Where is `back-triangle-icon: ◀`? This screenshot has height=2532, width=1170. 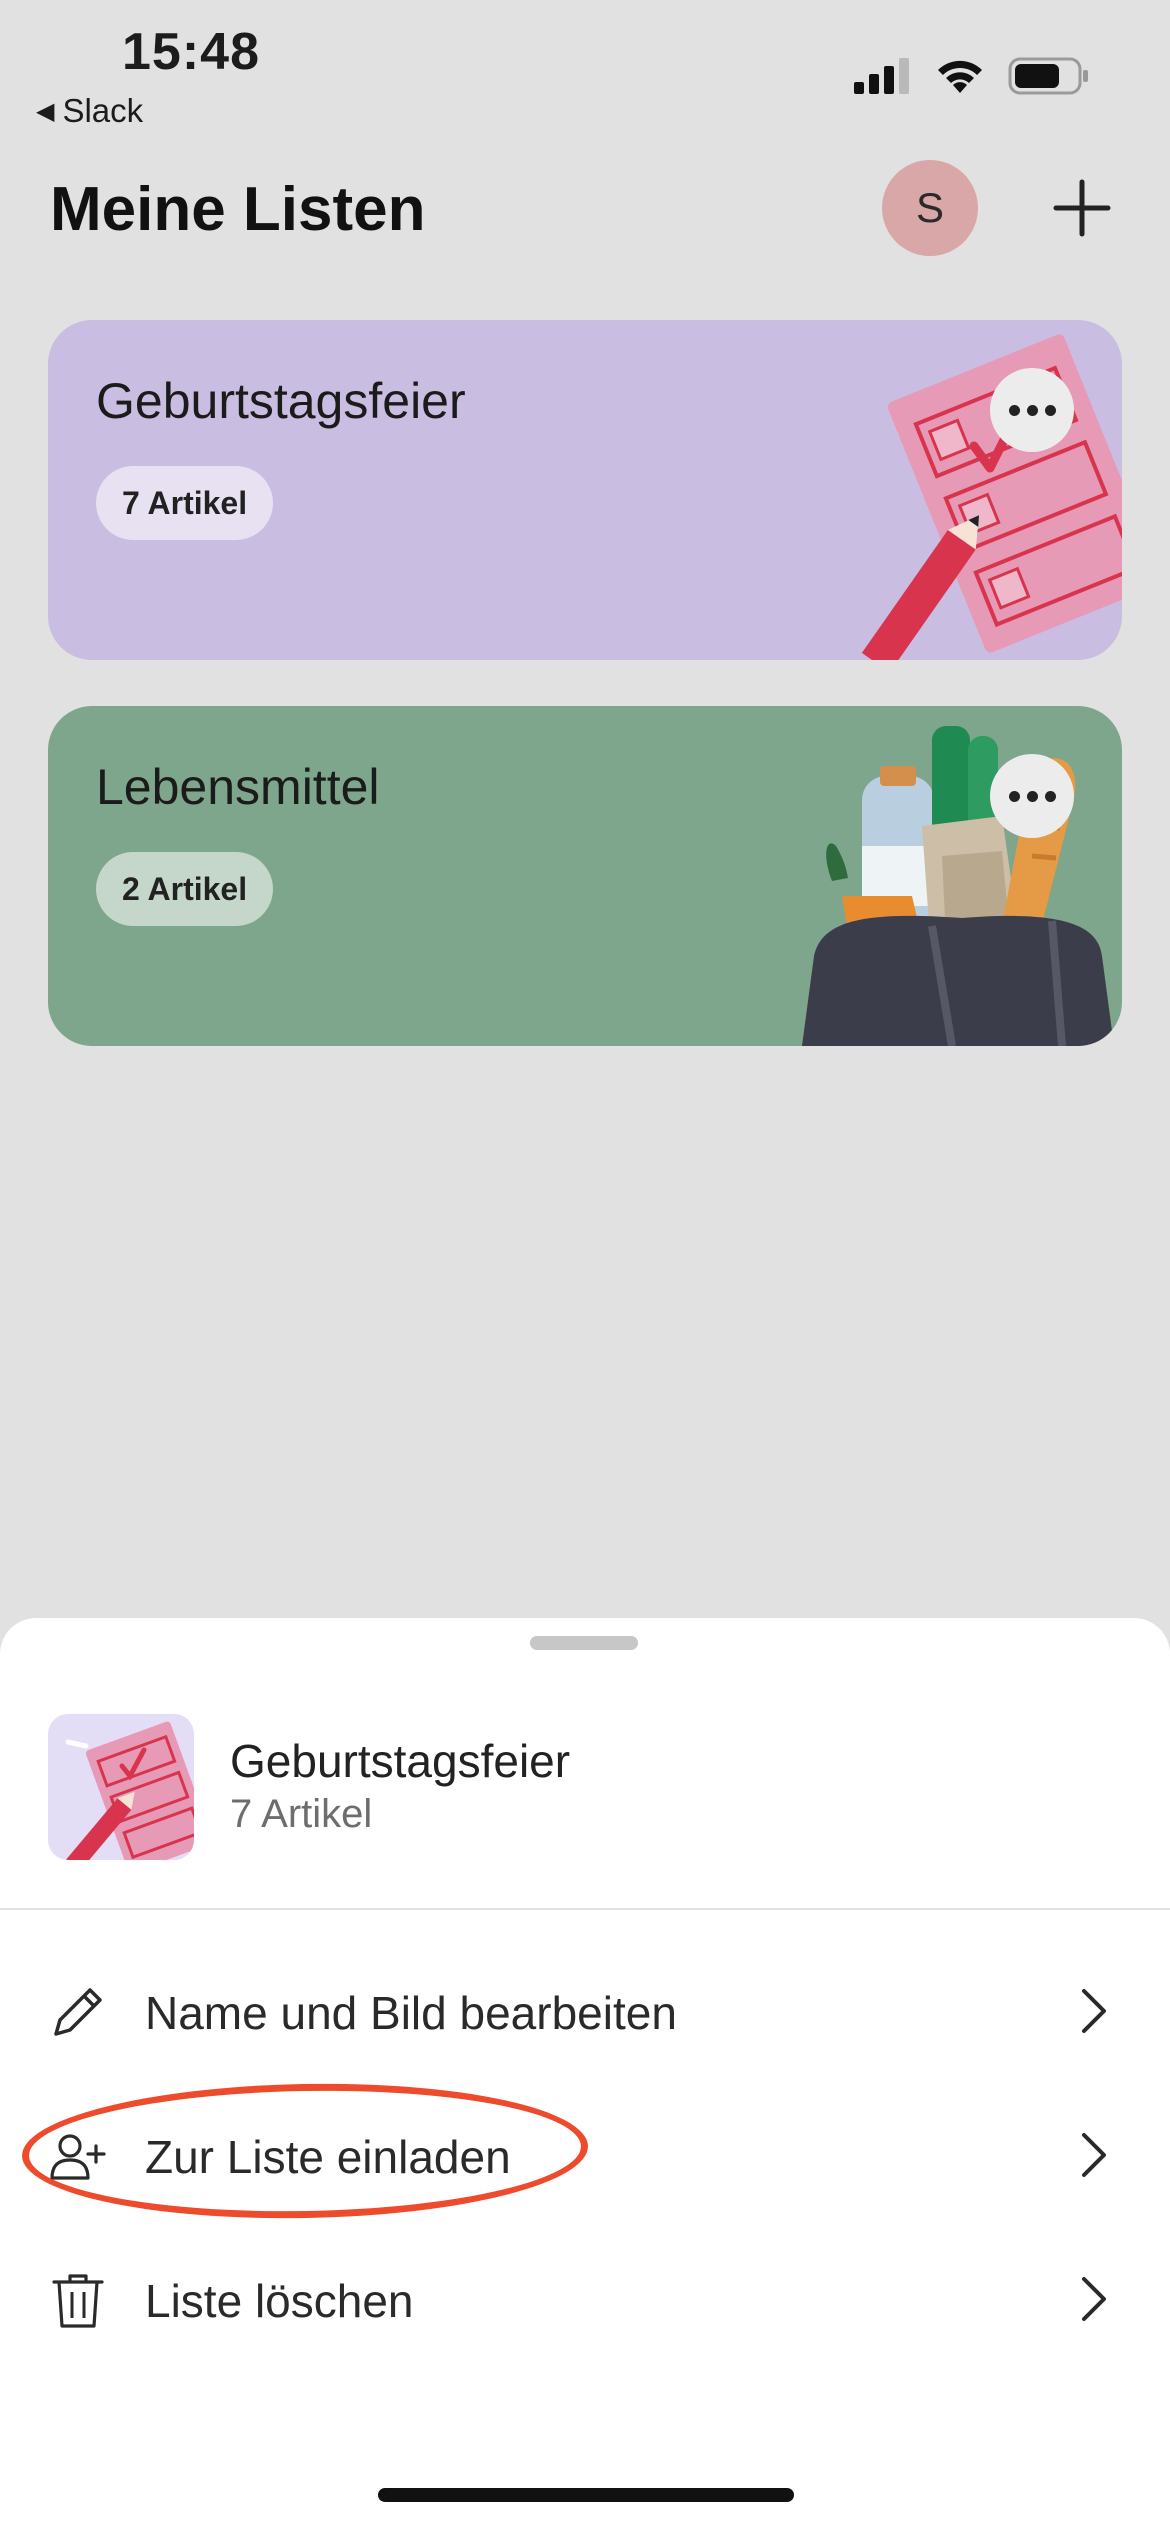
back-triangle-icon: ◀ is located at coordinates (45, 111).